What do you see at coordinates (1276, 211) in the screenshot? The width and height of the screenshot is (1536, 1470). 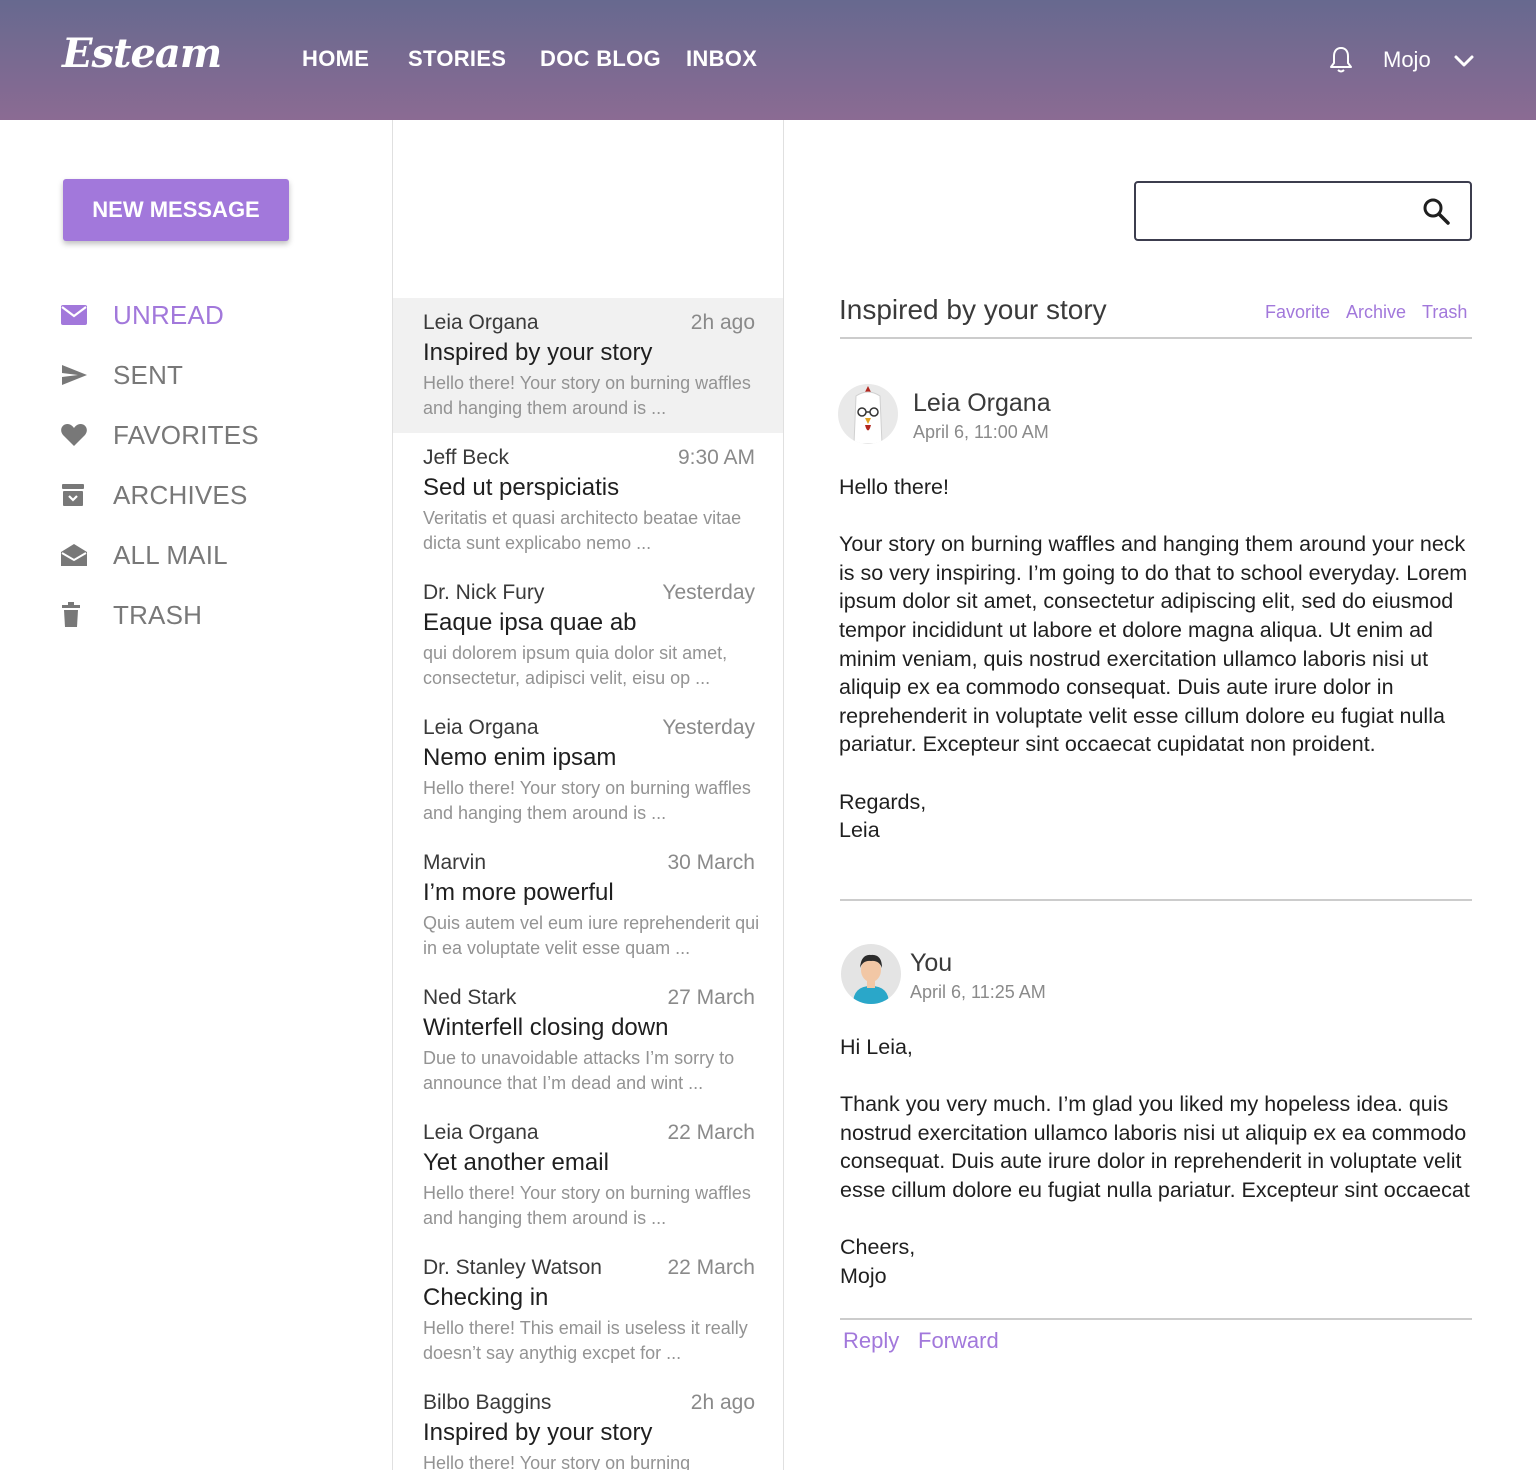 I see `search-input` at bounding box center [1276, 211].